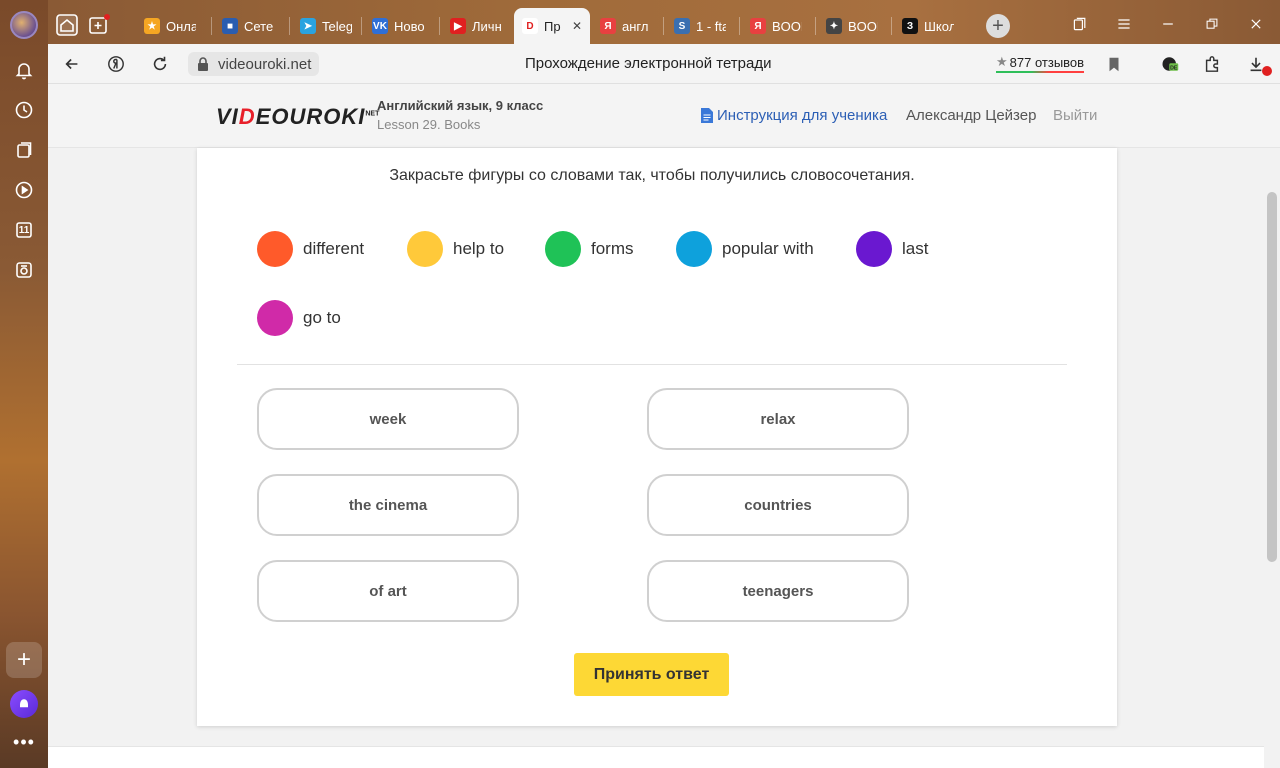 This screenshot has height=768, width=1280. I want to click on user-name: Александр Цейзер, so click(971, 115).